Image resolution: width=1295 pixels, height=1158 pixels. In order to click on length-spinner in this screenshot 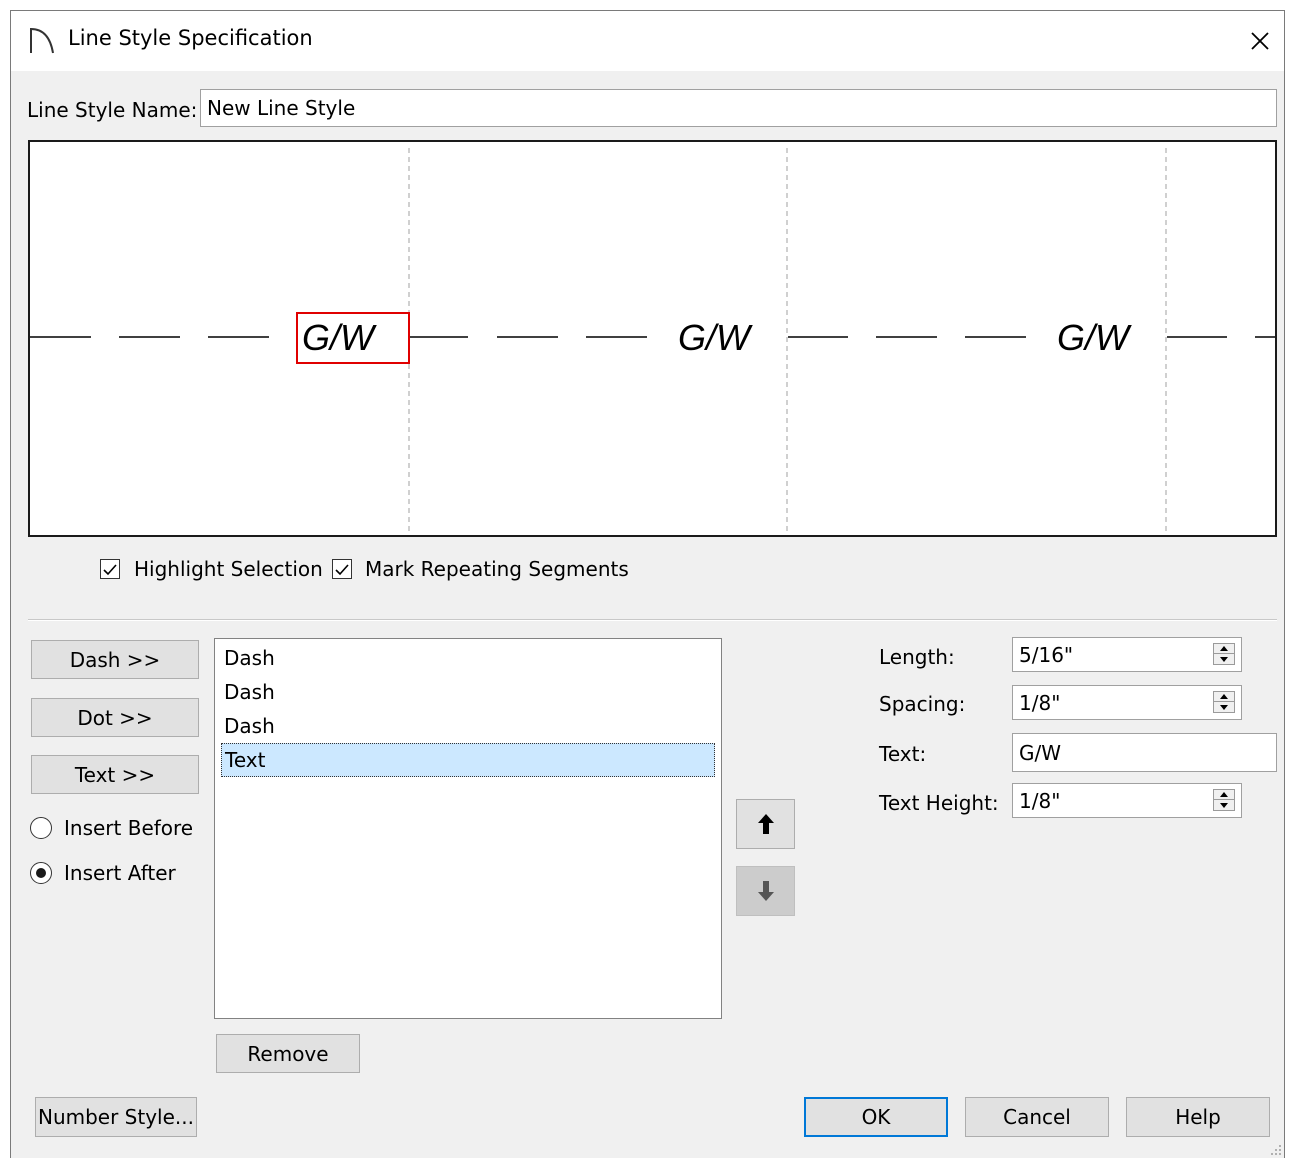, I will do `click(1224, 654)`.